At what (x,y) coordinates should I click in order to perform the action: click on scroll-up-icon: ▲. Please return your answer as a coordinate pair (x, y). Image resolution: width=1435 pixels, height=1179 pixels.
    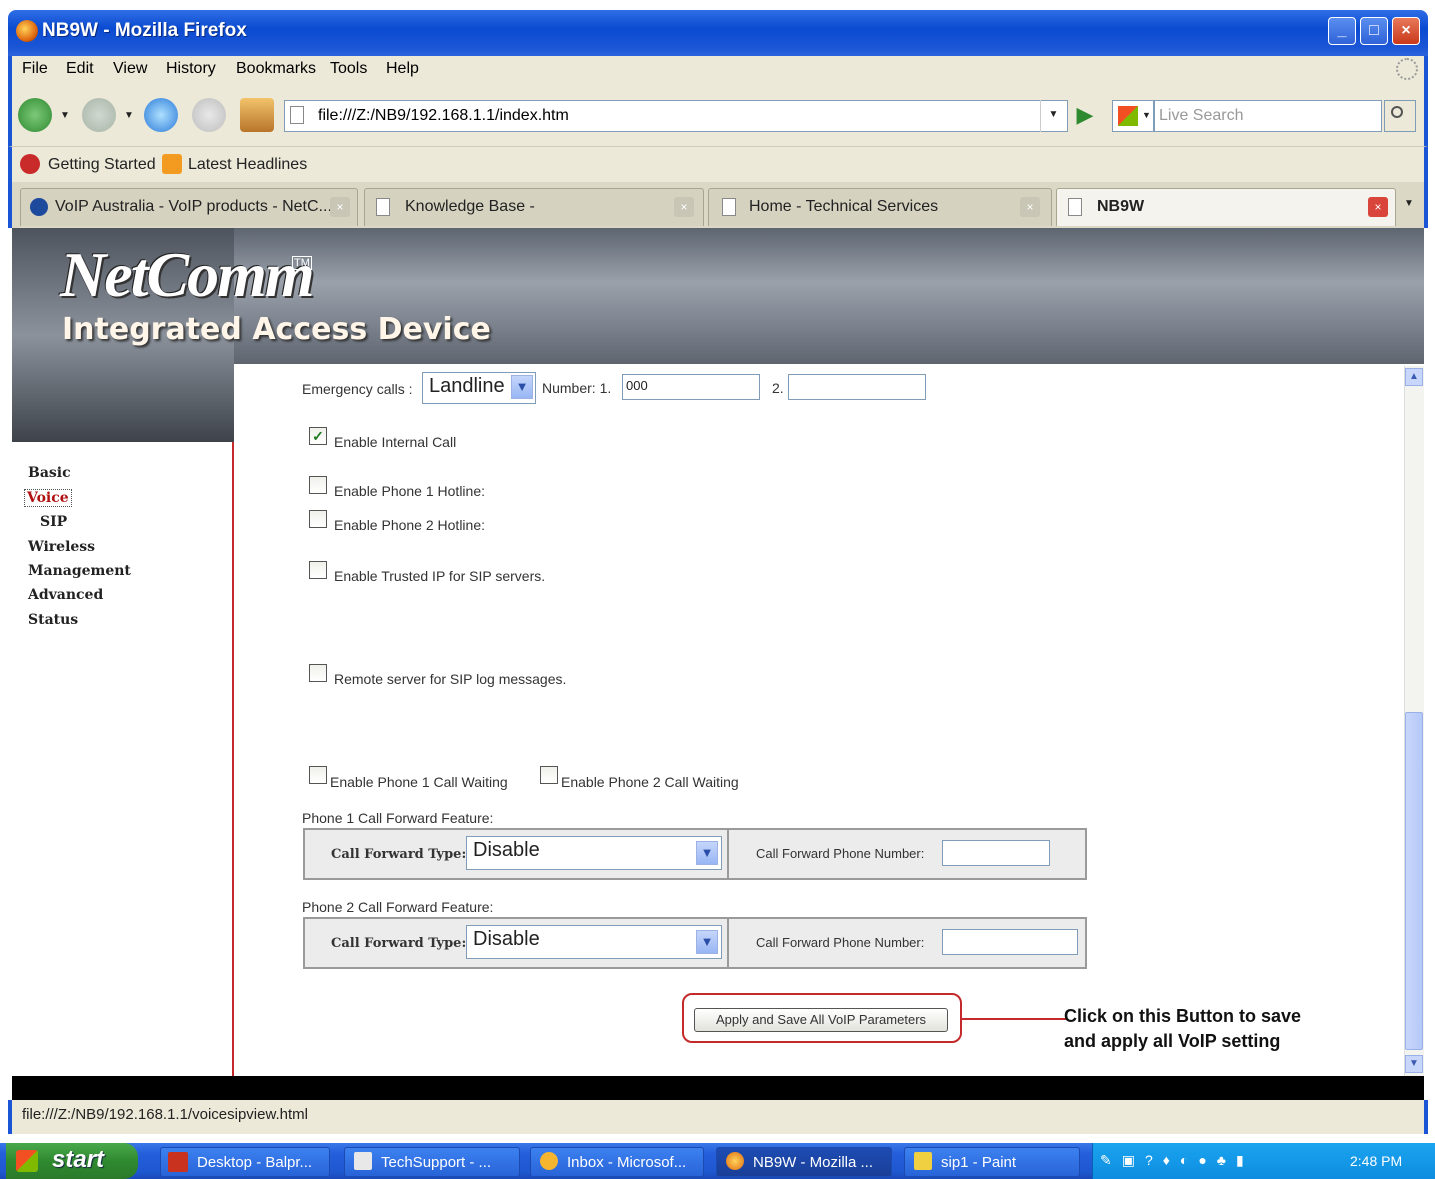
    Looking at the image, I should click on (1414, 377).